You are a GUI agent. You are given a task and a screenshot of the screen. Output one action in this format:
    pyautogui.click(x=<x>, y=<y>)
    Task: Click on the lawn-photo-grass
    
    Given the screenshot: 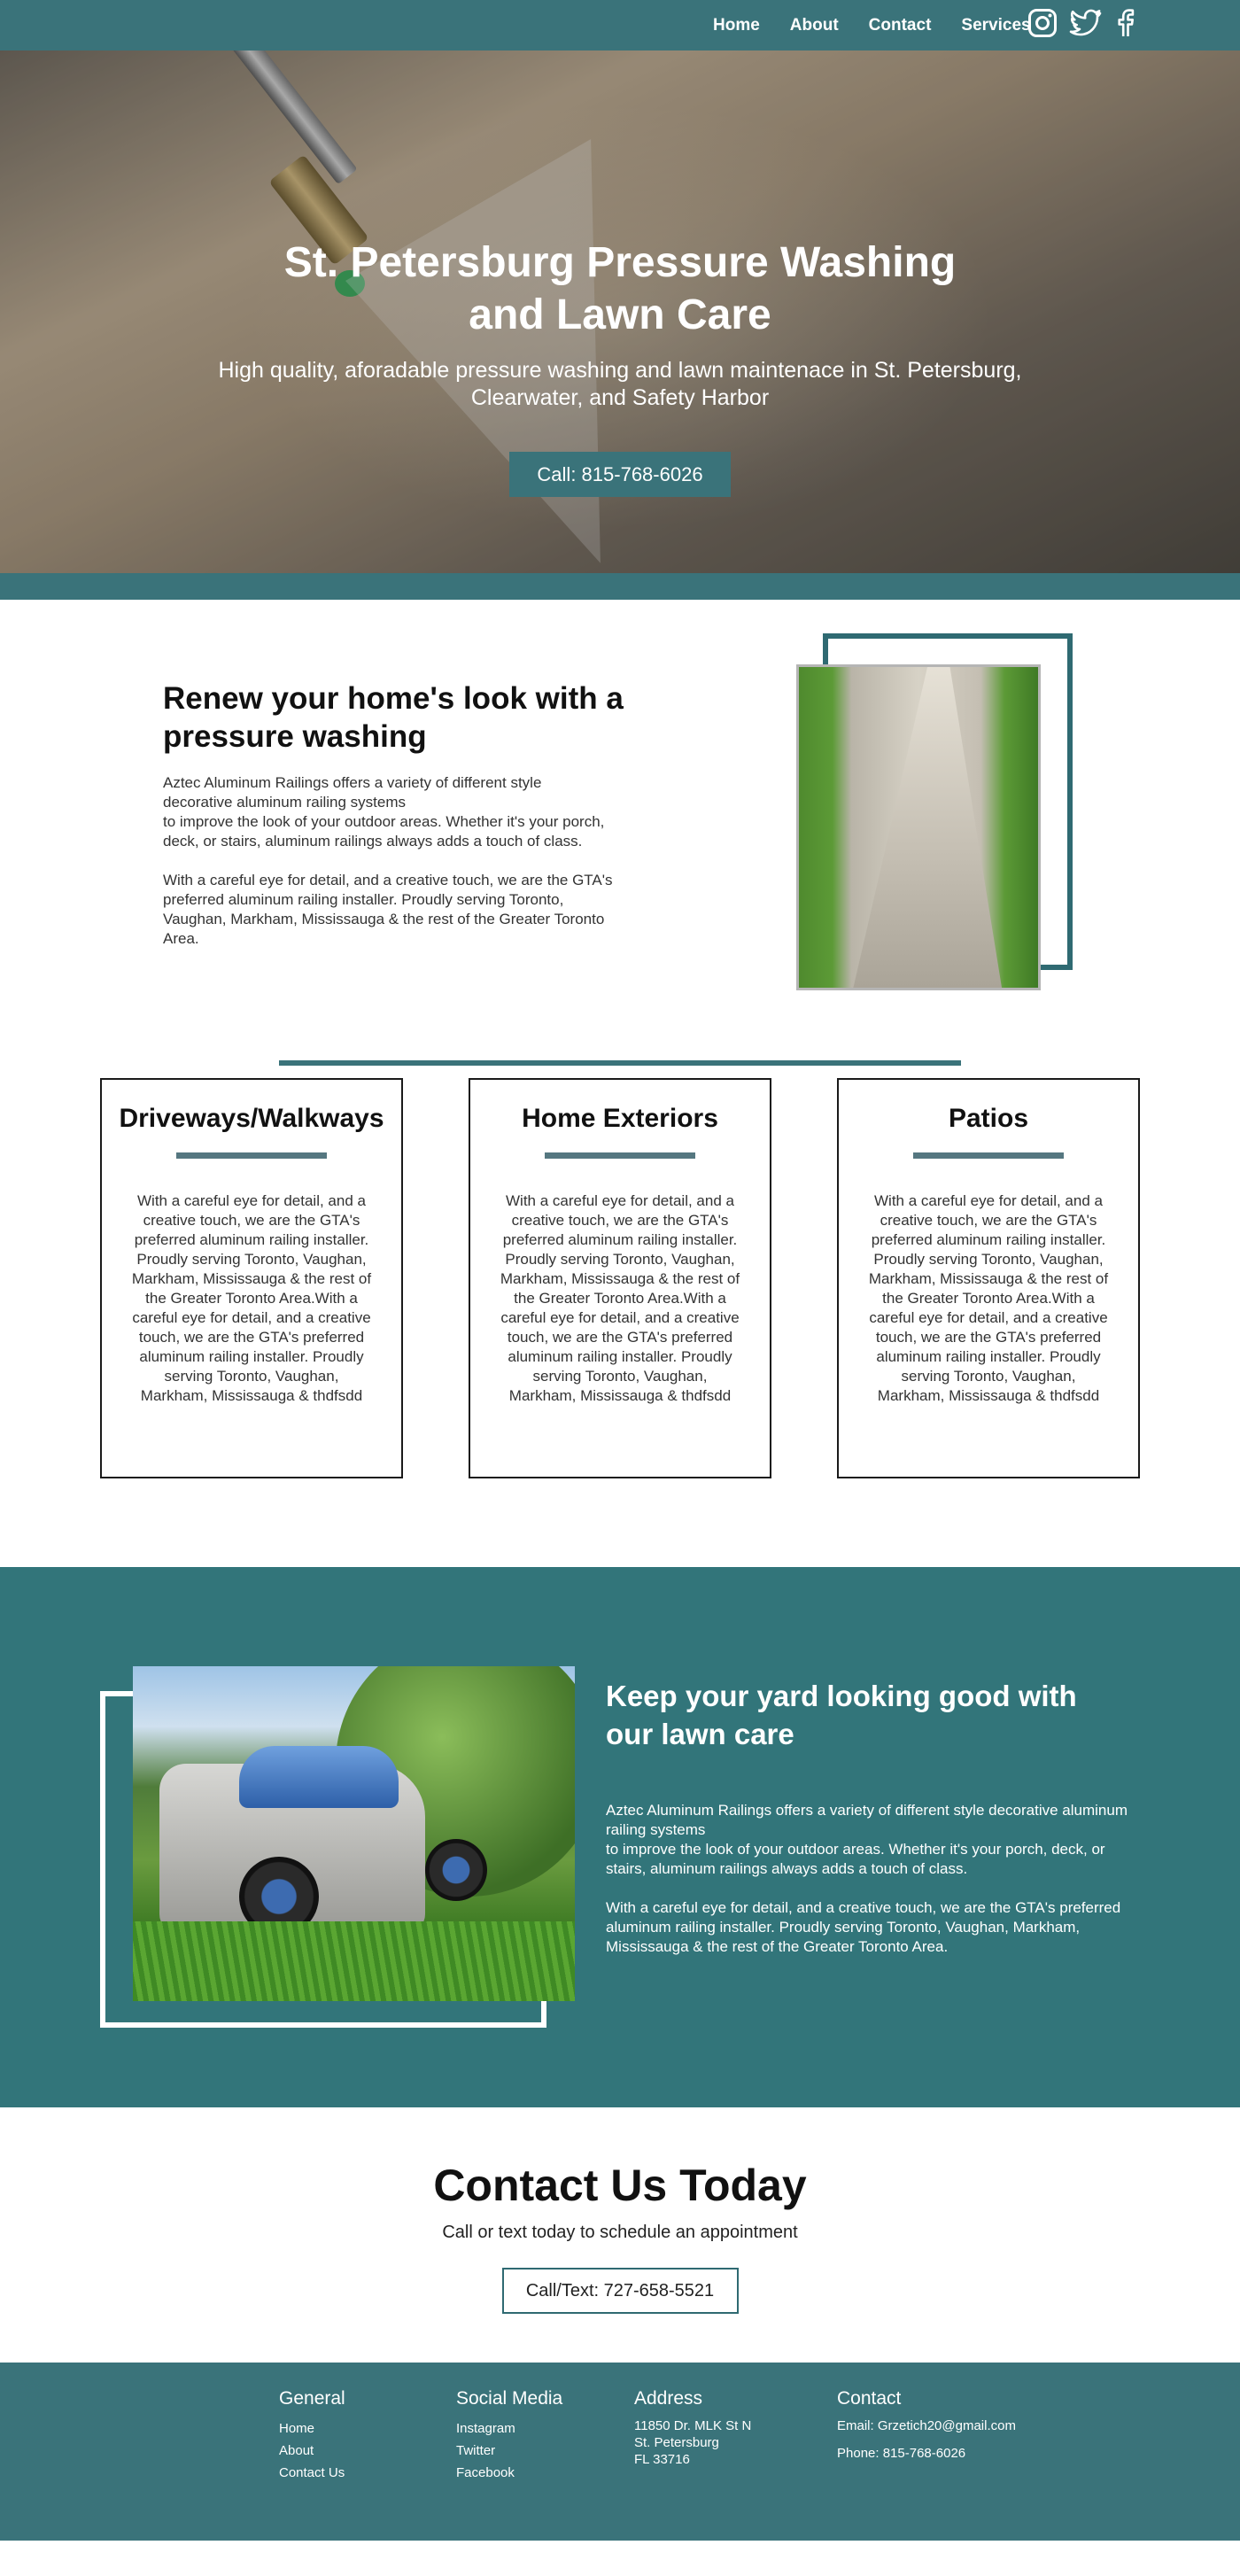 What is the action you would take?
    pyautogui.click(x=354, y=1961)
    